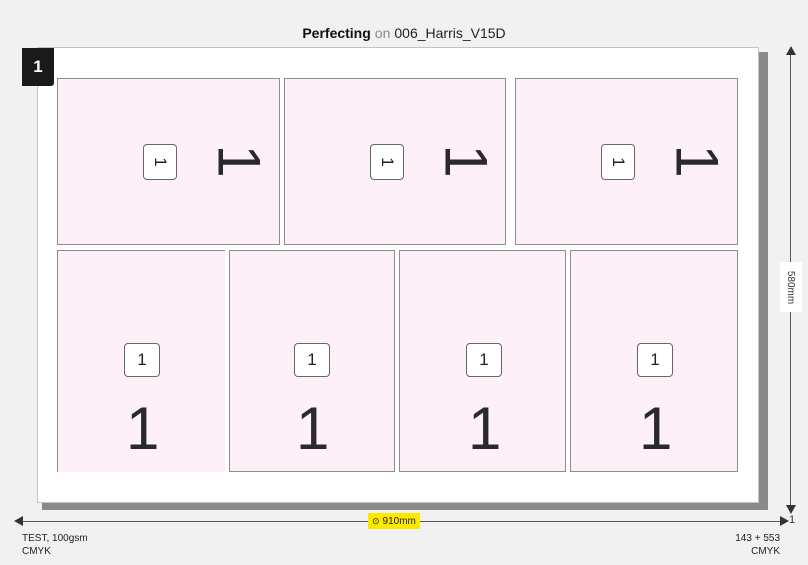 Image resolution: width=808 pixels, height=565 pixels. I want to click on arrow-down-icon, so click(791, 509).